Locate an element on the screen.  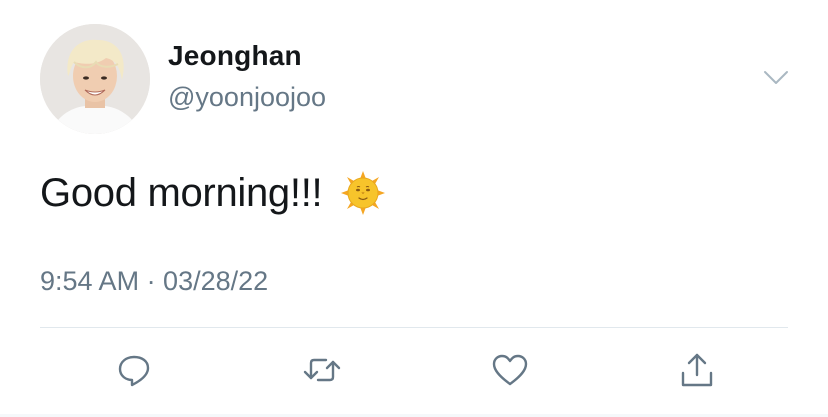
tweet-actions is located at coordinates (414, 372).